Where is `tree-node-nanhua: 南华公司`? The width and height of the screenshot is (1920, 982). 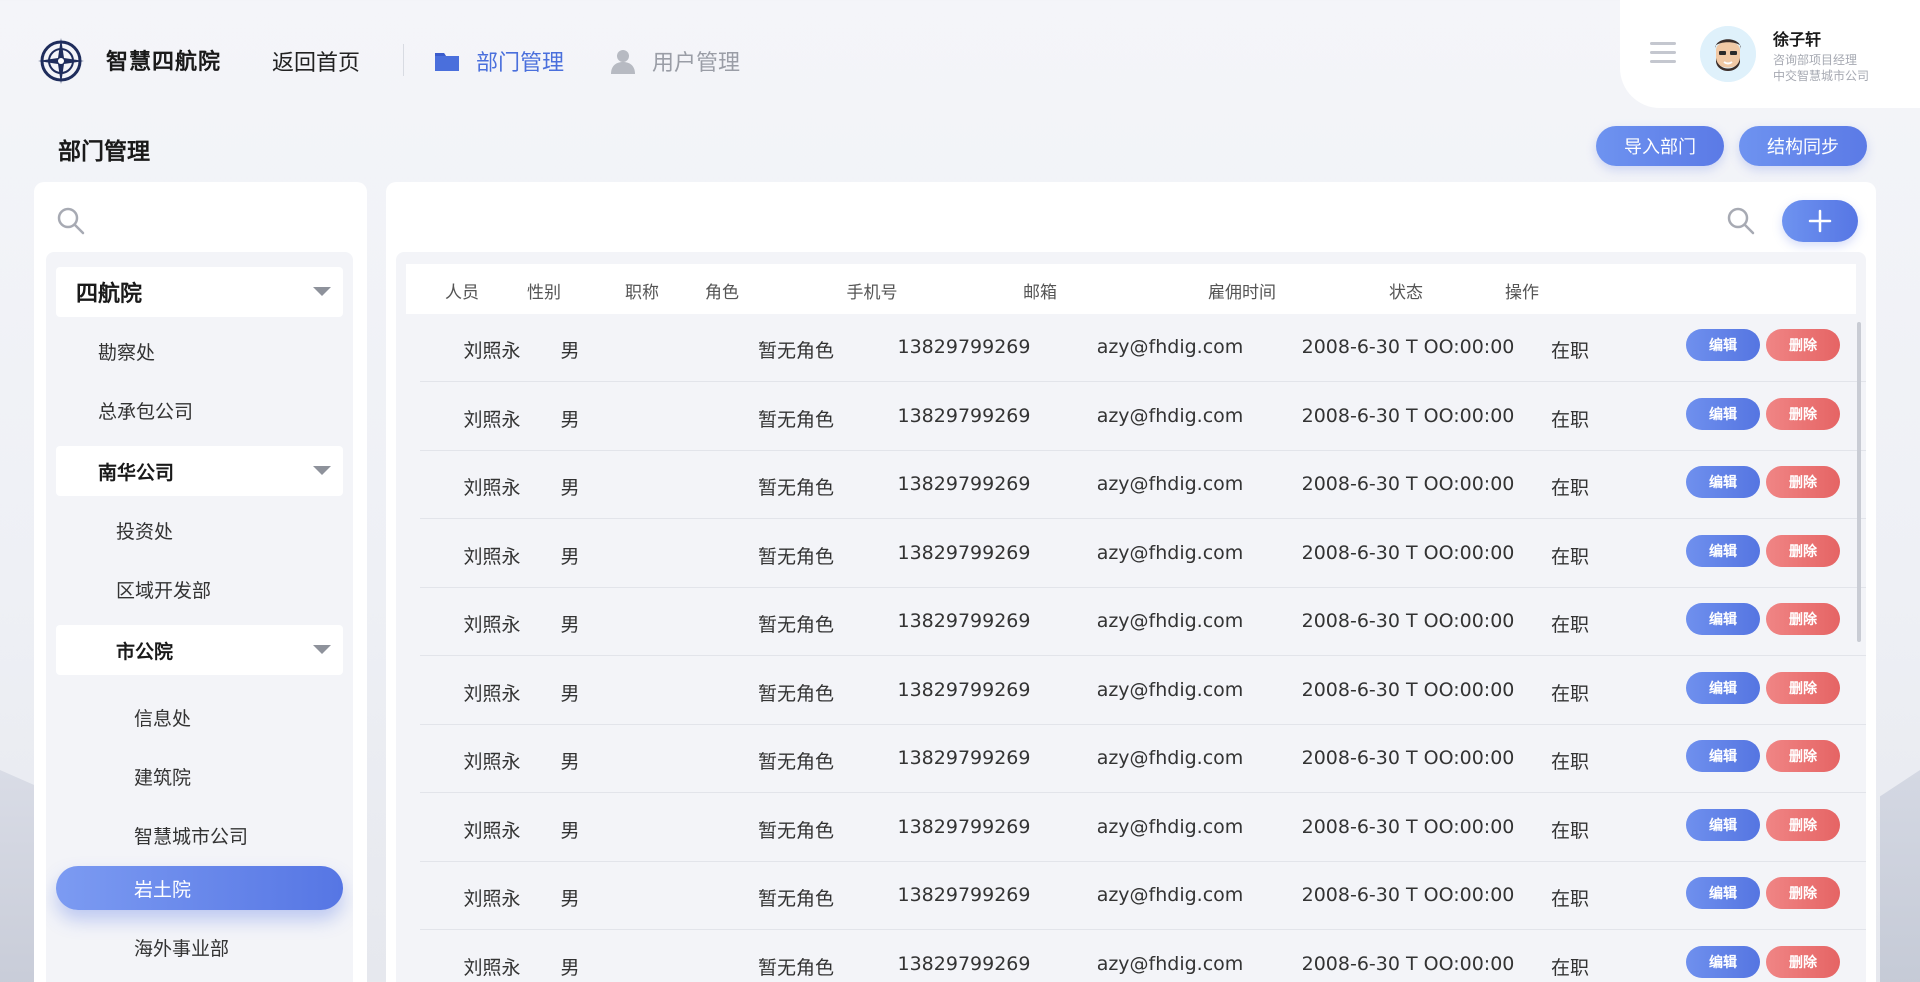
tree-node-nanhua: 南华公司 is located at coordinates (199, 471).